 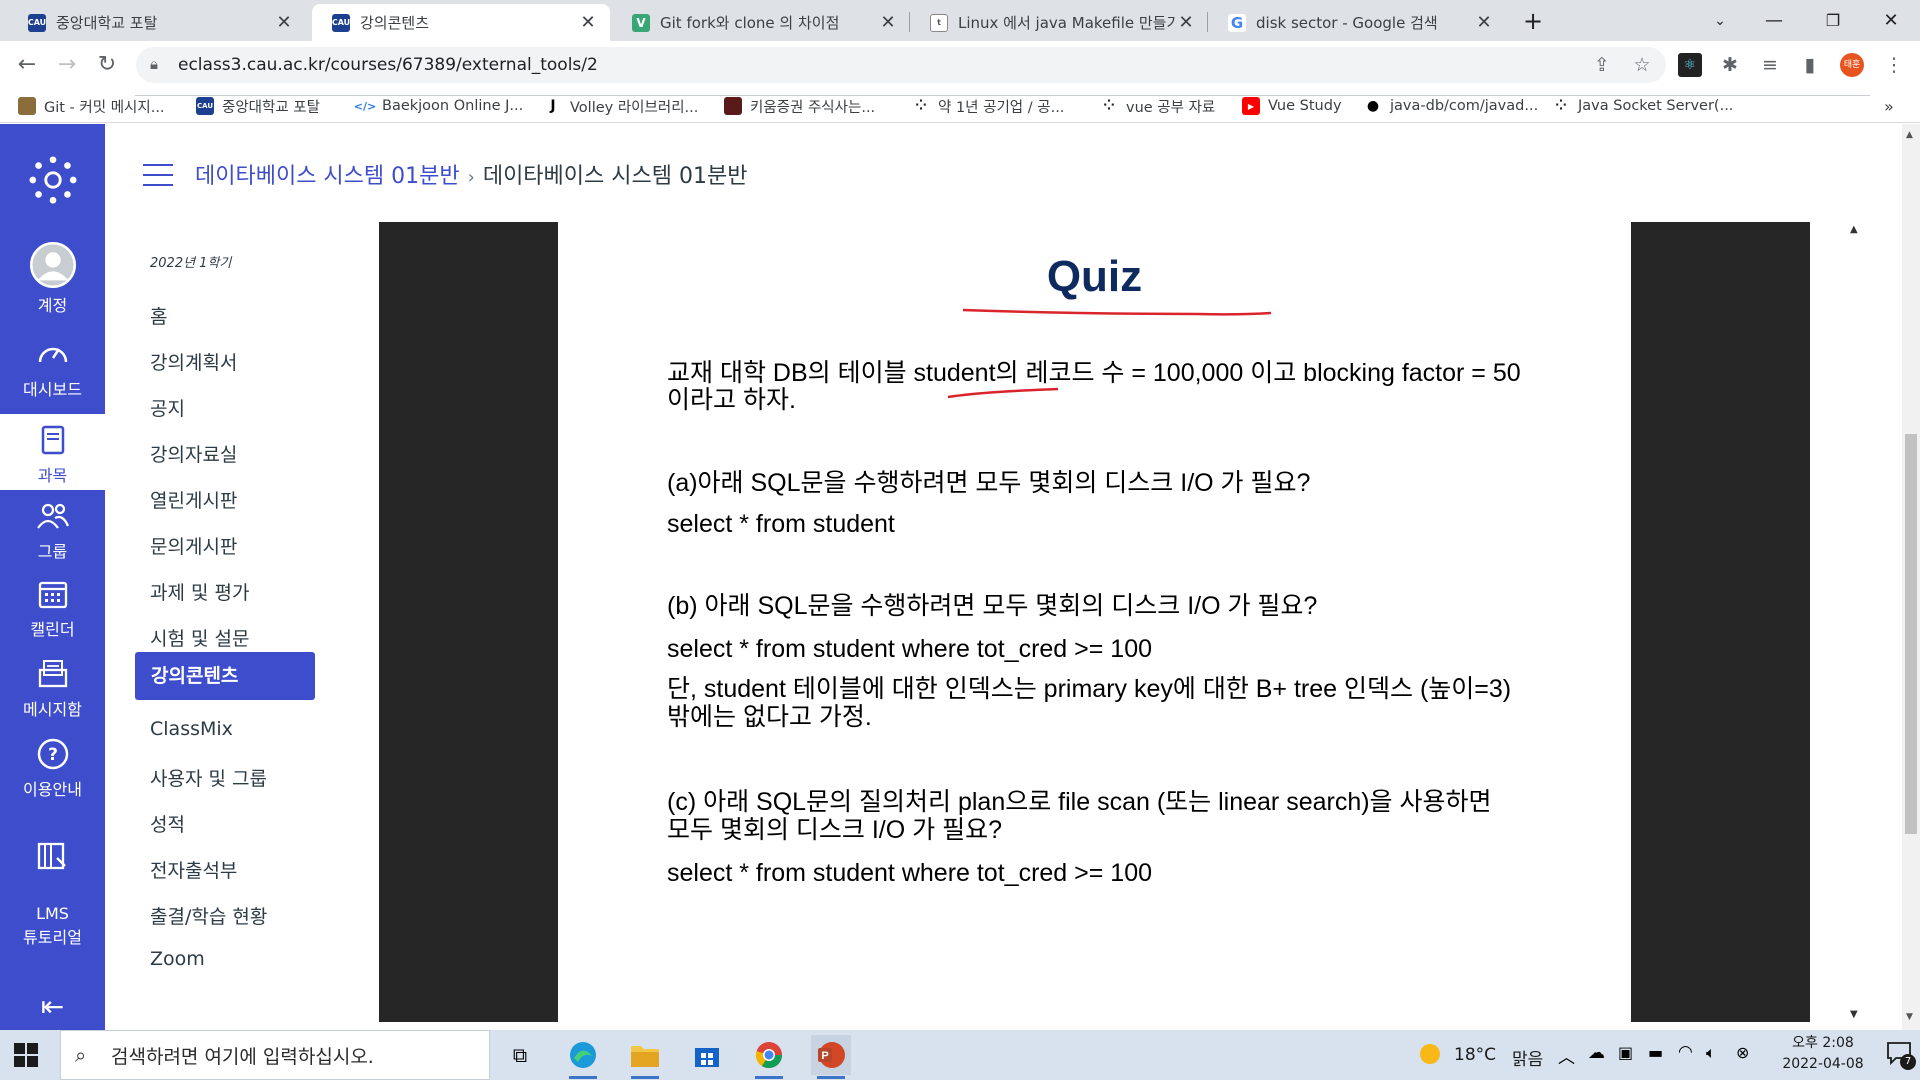 What do you see at coordinates (1533, 20) in the screenshot?
I see `new-tab-icon: +` at bounding box center [1533, 20].